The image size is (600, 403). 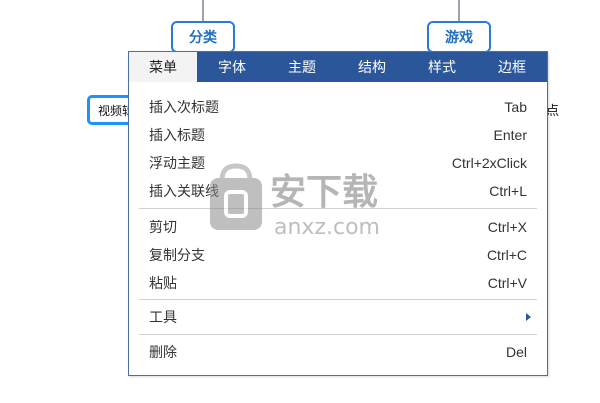 What do you see at coordinates (515, 107) in the screenshot?
I see `menu-item-shortcut: Tab` at bounding box center [515, 107].